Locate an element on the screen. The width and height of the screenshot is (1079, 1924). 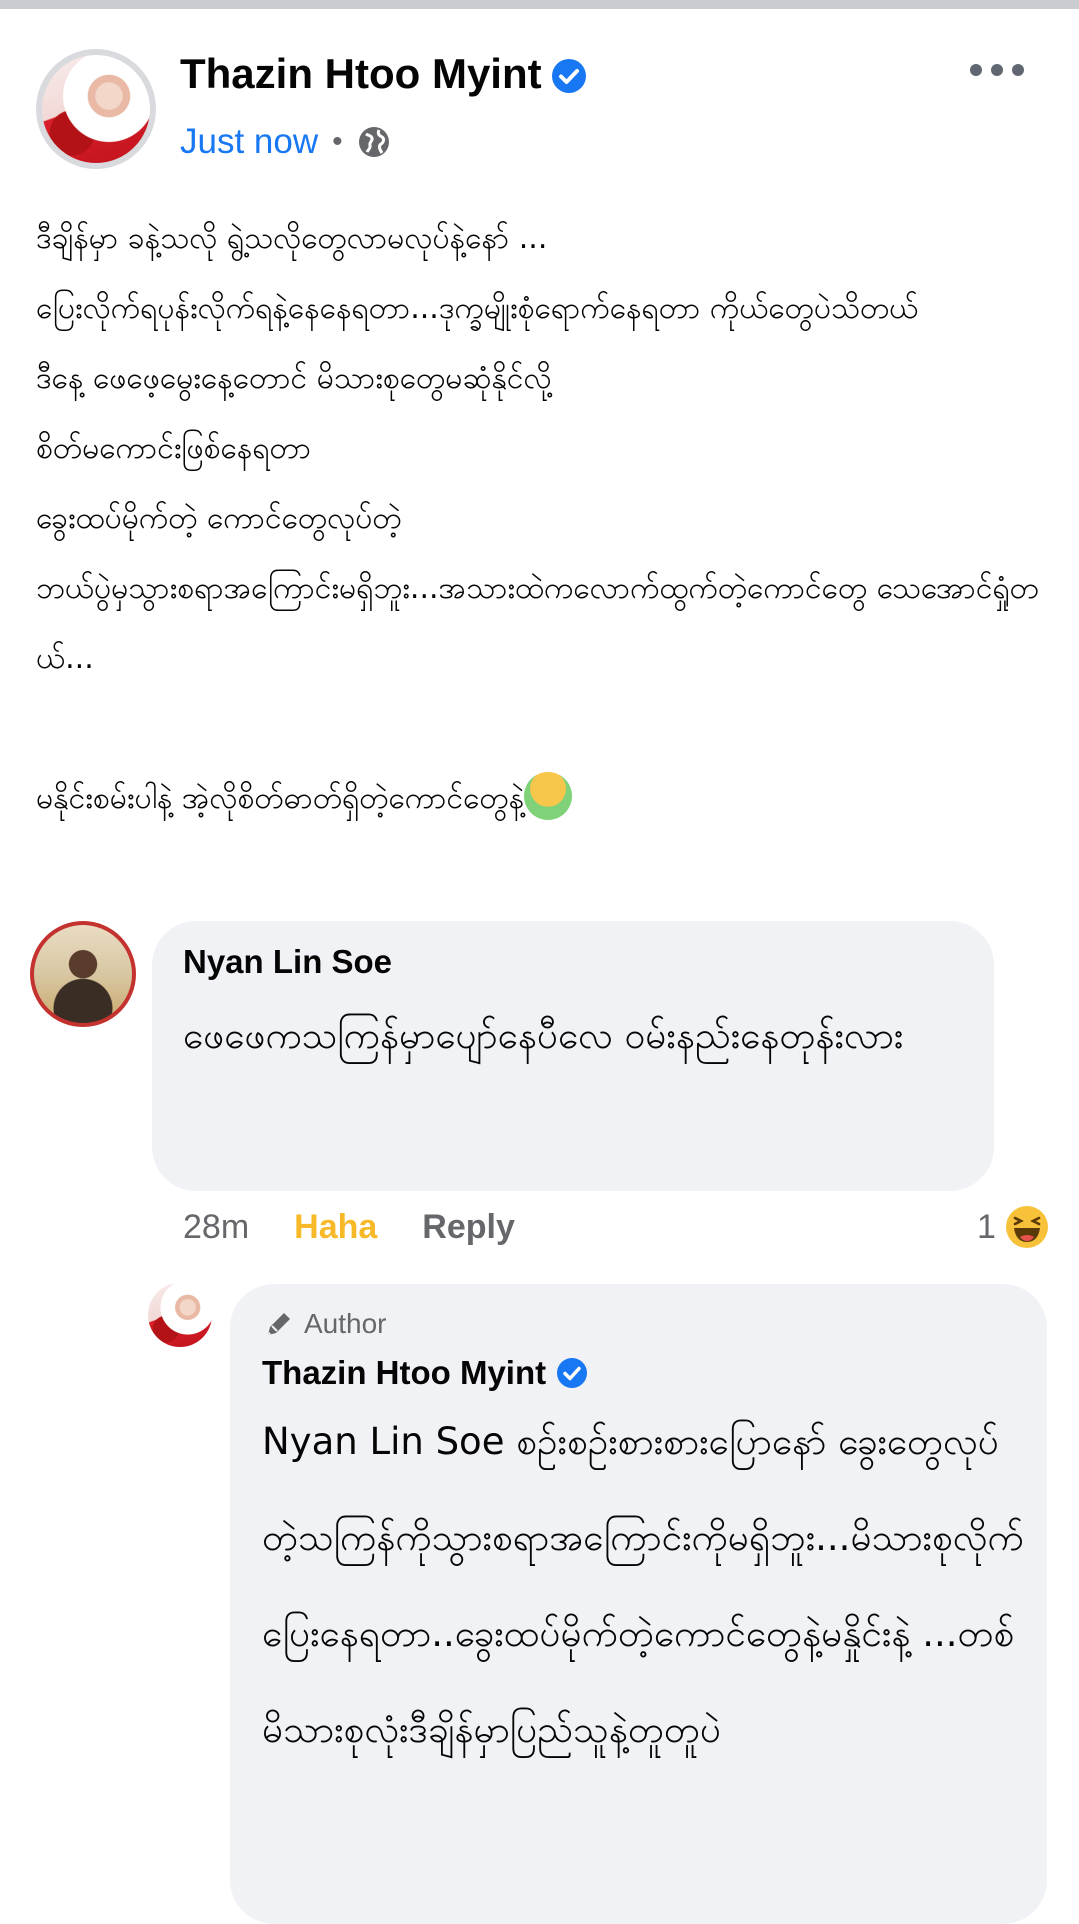
more-options-icon is located at coordinates (997, 70).